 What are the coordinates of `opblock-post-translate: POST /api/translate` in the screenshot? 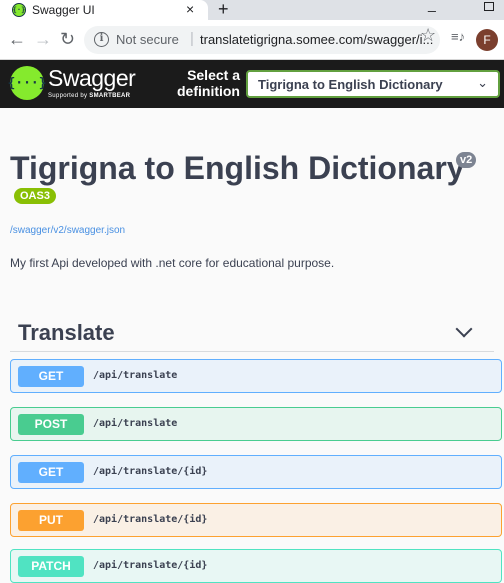 It's located at (256, 424).